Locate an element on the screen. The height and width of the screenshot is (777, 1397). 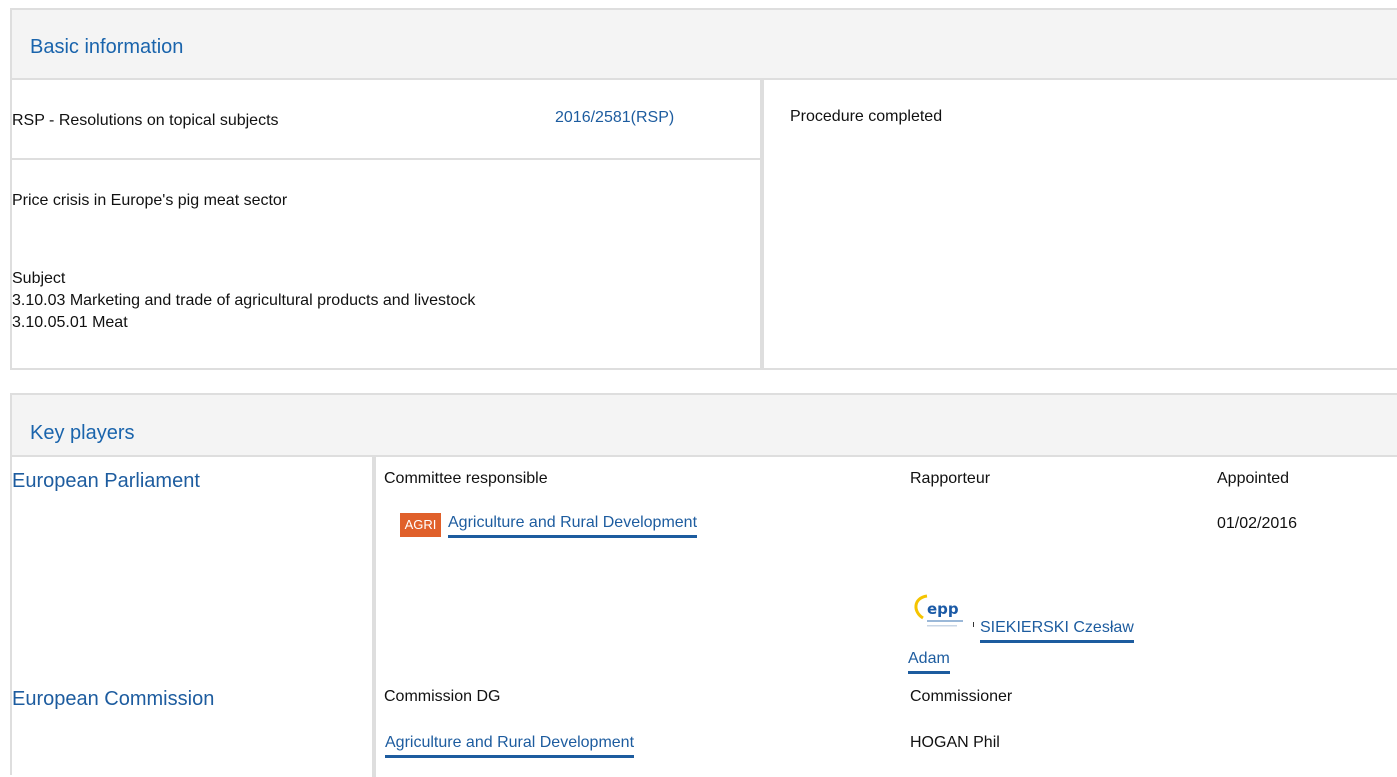
committee-link: Agriculture and Rural Development is located at coordinates (573, 526).